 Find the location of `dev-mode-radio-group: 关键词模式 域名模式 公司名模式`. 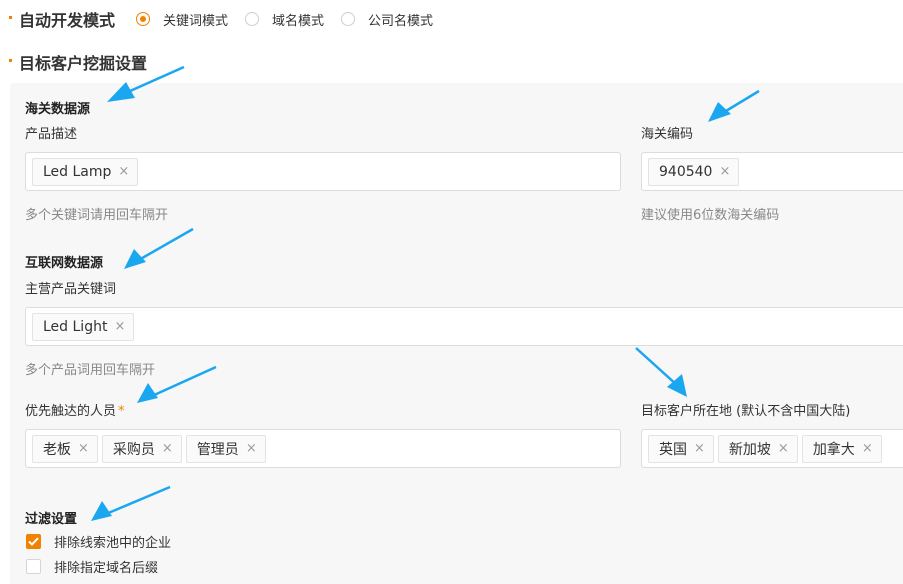

dev-mode-radio-group: 关键词模式 域名模式 公司名模式 is located at coordinates (293, 19).